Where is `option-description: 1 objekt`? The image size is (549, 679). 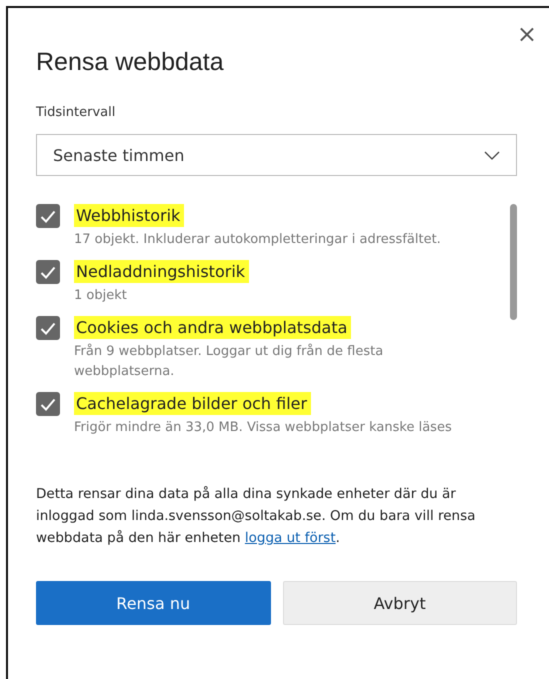
option-description: 1 objekt is located at coordinates (101, 296).